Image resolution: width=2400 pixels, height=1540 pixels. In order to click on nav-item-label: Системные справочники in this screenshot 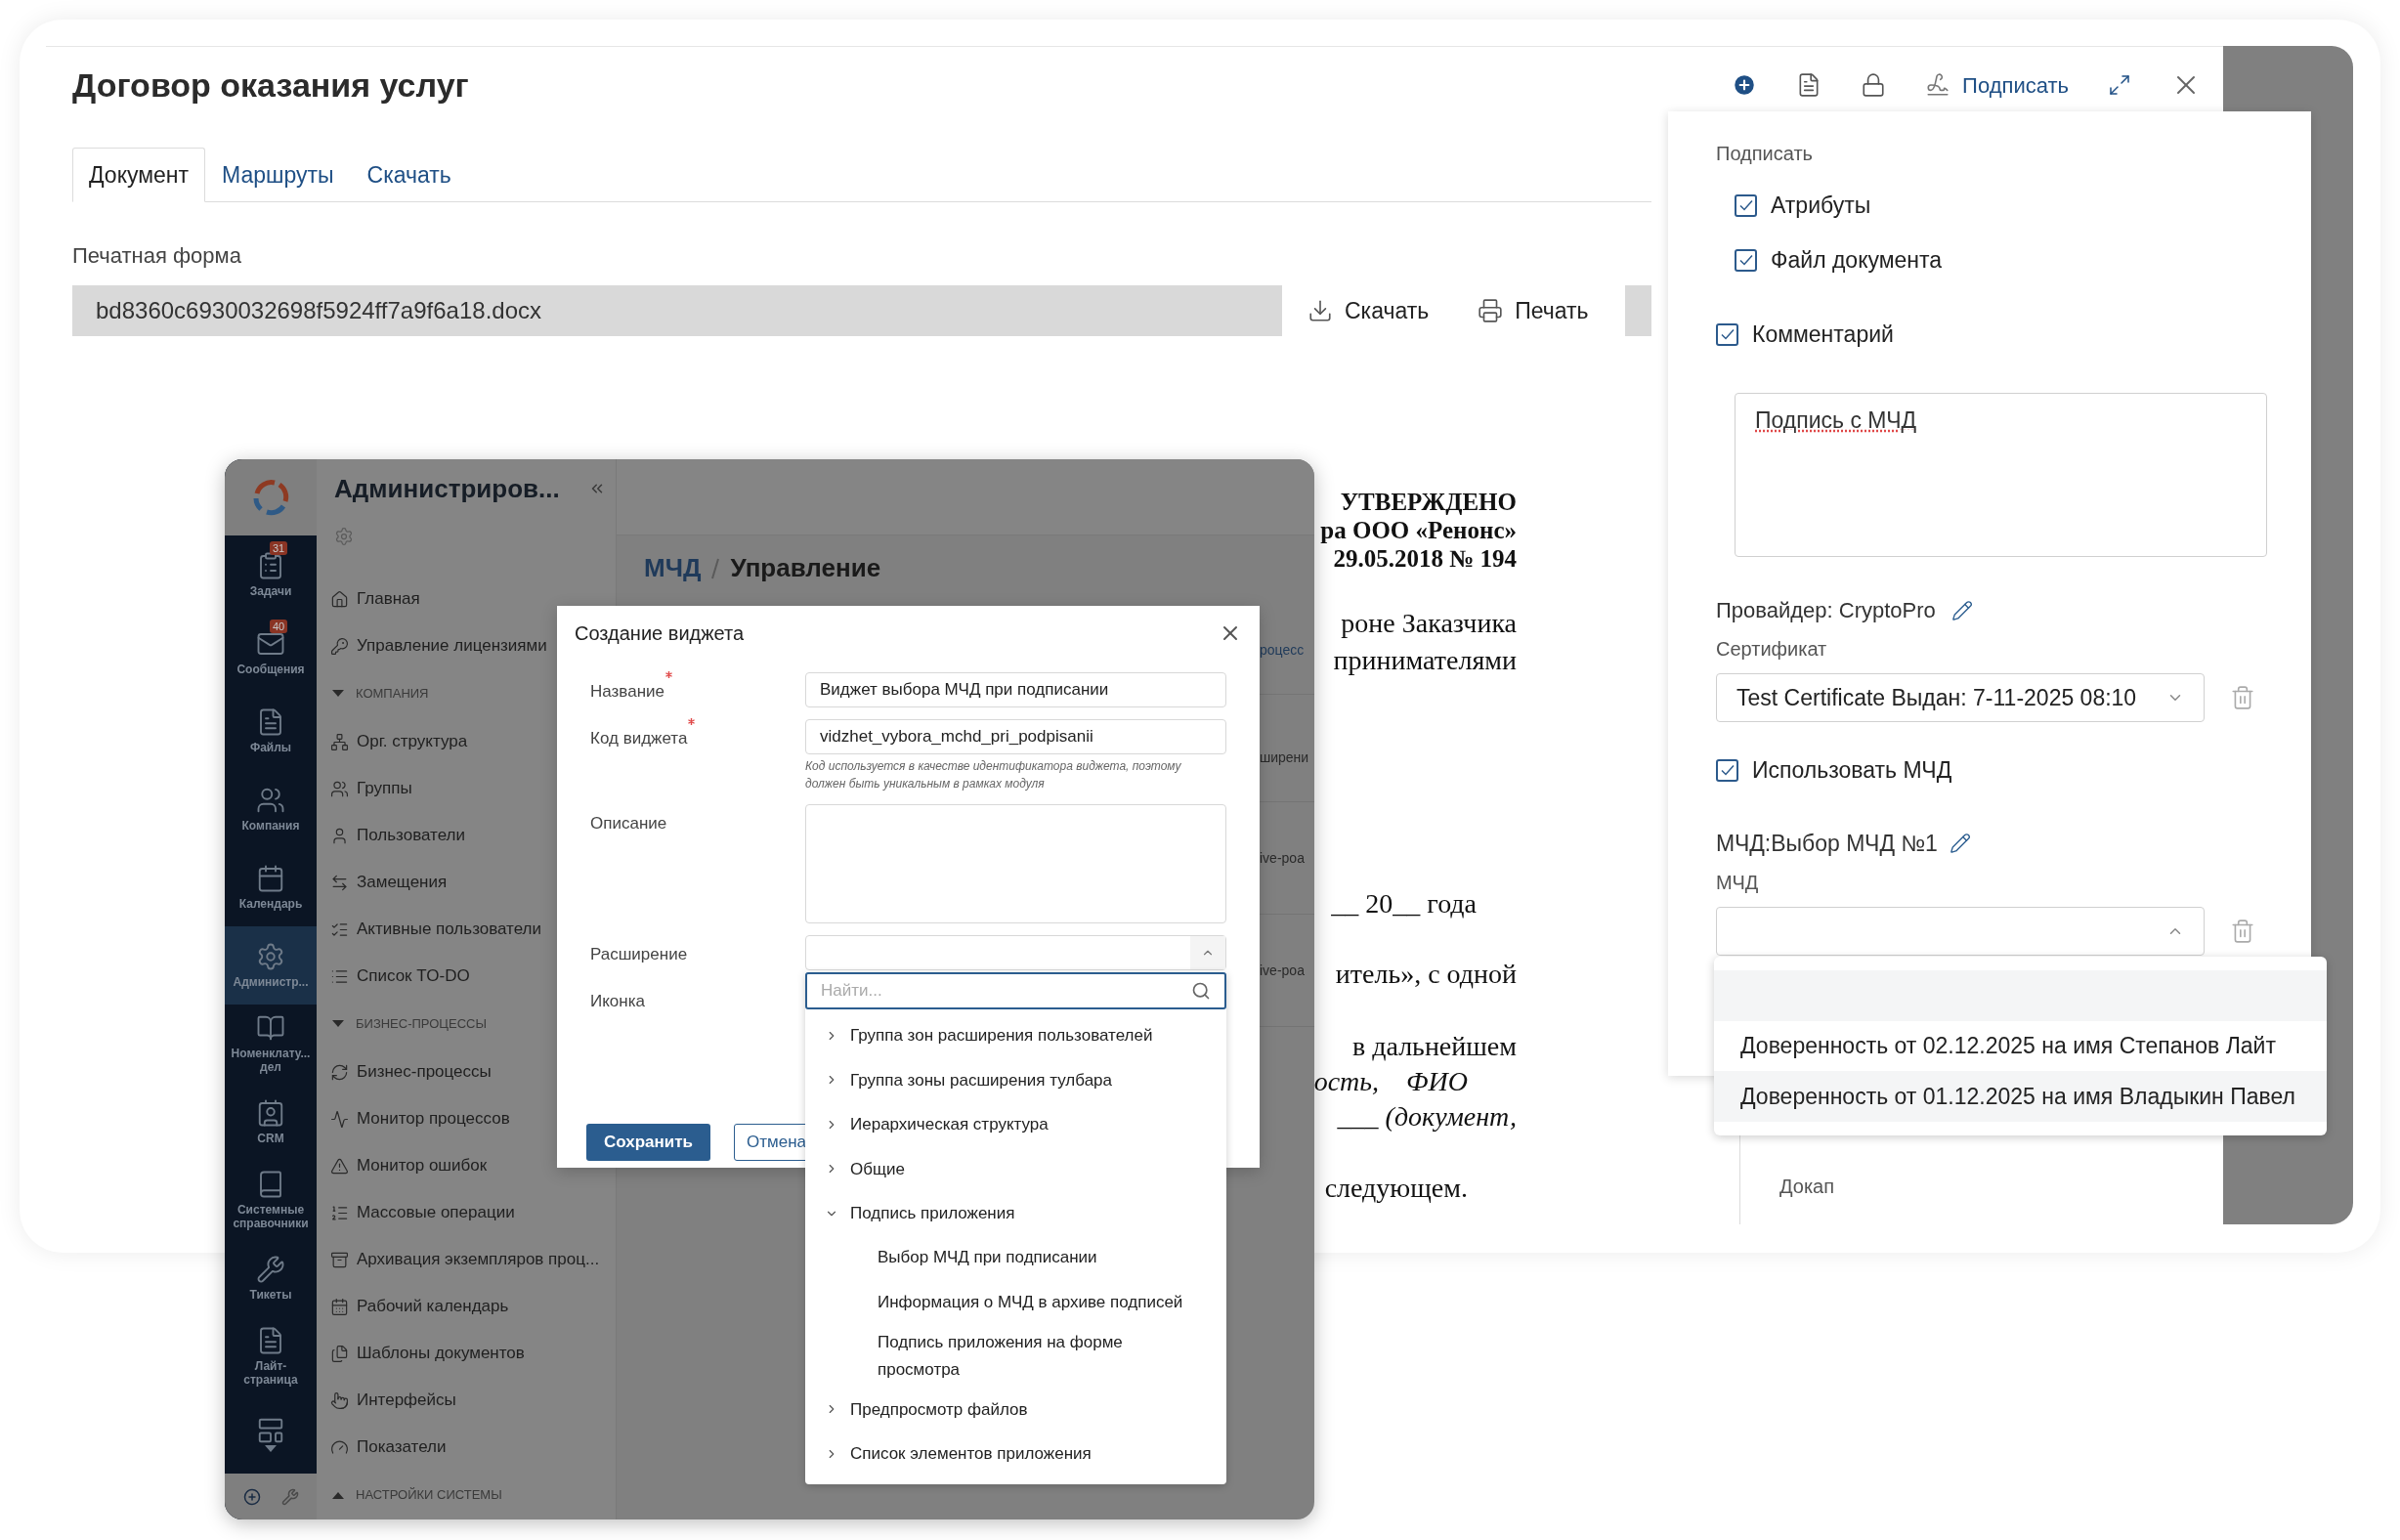, I will do `click(271, 1216)`.